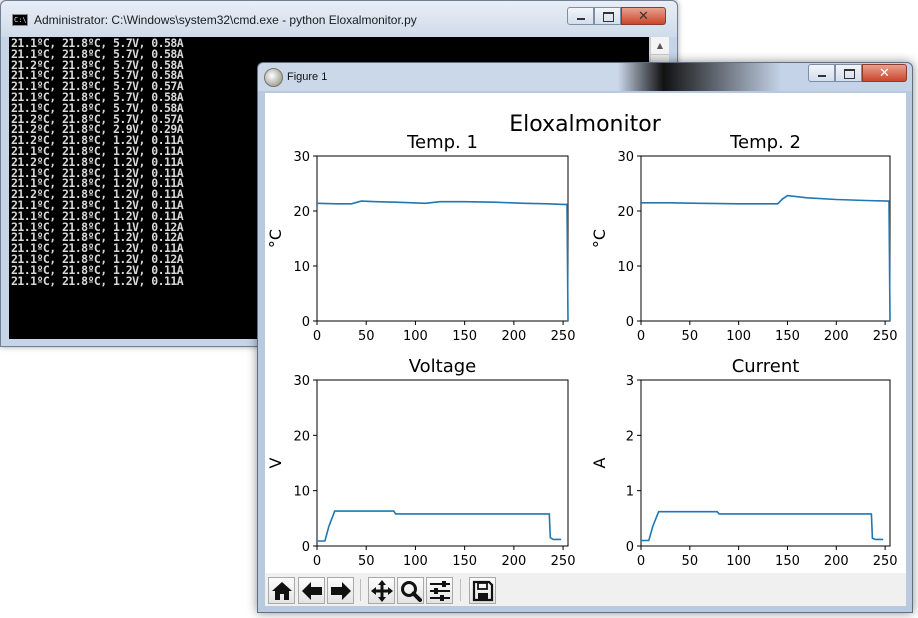 The image size is (918, 618). I want to click on y-tick-label: 2, so click(630, 436).